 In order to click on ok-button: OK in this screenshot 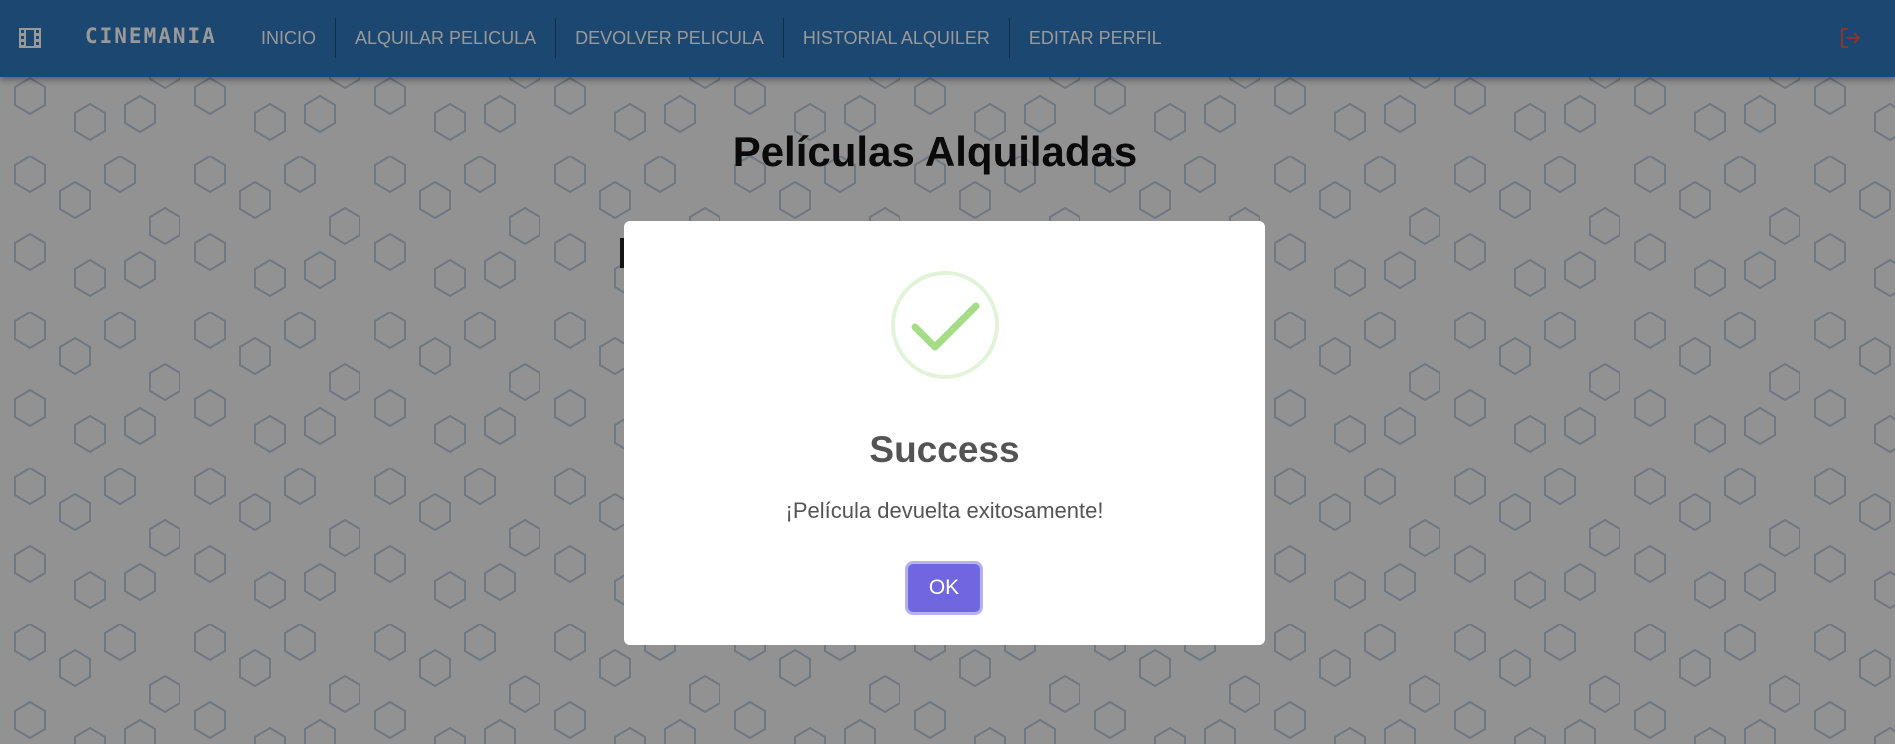, I will do `click(944, 588)`.